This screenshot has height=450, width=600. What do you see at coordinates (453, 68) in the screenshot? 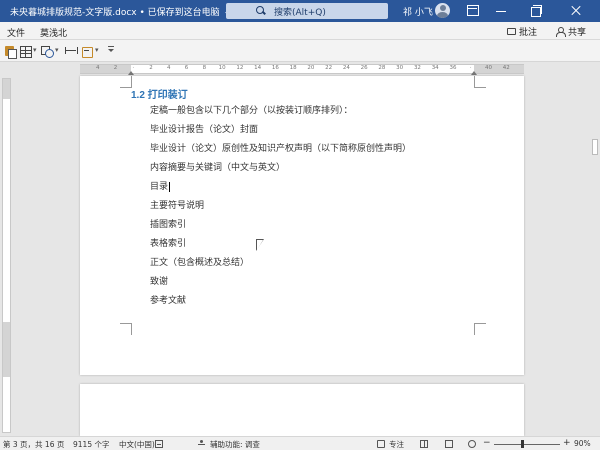
I see `ruler-tick-label: 36` at bounding box center [453, 68].